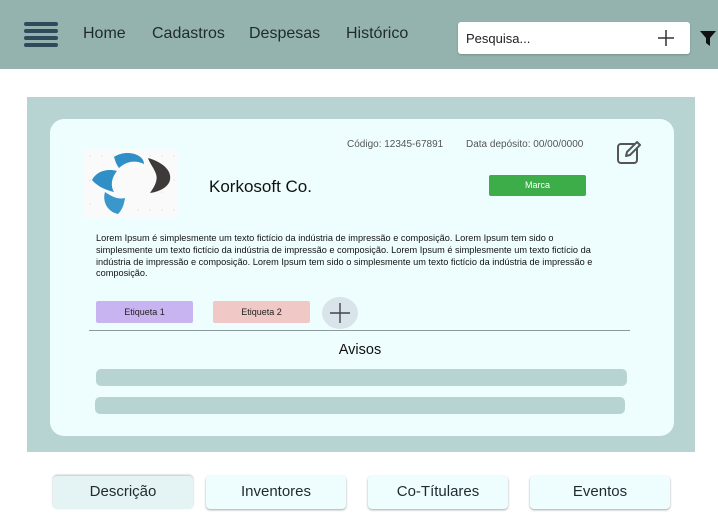  Describe the element at coordinates (104, 34) in the screenshot. I see `nav-item-home: Home` at that location.